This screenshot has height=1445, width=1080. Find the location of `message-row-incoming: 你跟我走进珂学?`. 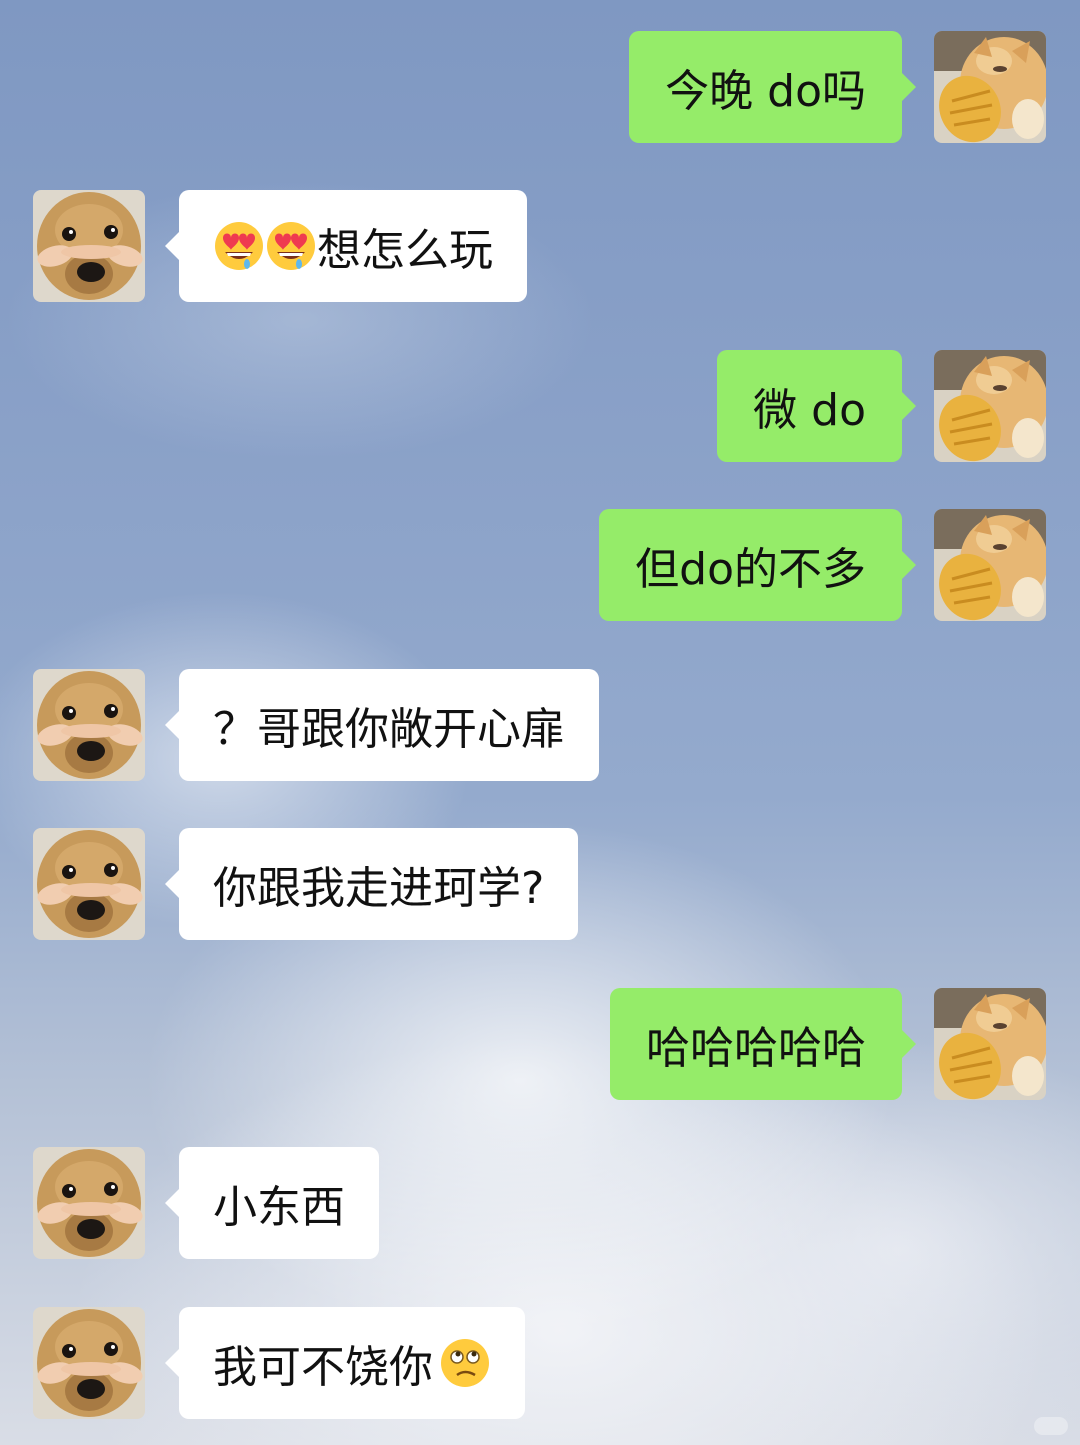

message-row-incoming: 你跟我走进珂学? is located at coordinates (540, 884).